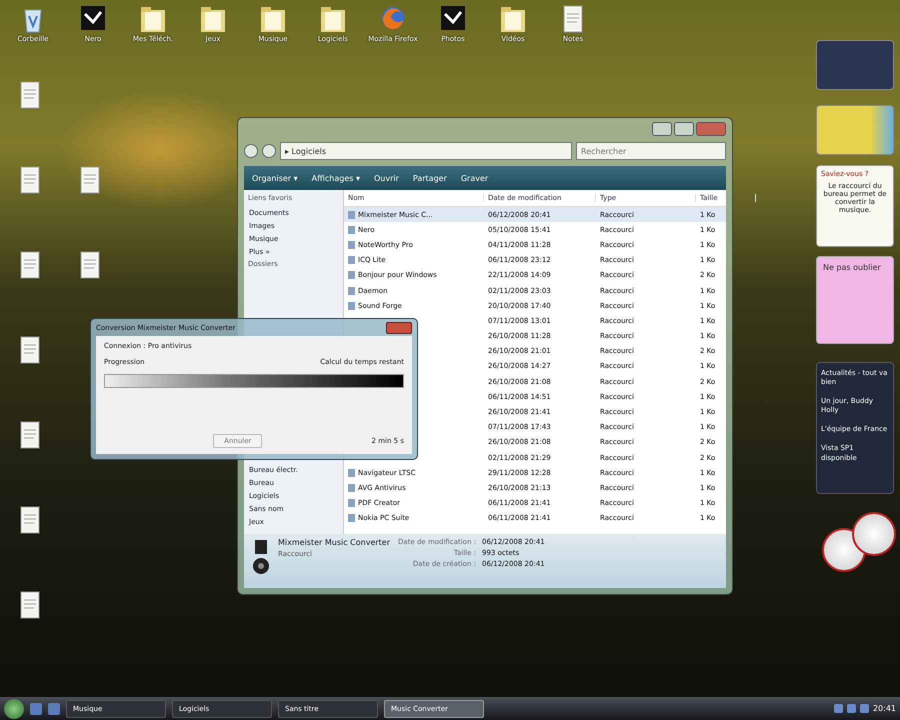  What do you see at coordinates (426, 151) in the screenshot?
I see `address-field: ▸ Logiciels` at bounding box center [426, 151].